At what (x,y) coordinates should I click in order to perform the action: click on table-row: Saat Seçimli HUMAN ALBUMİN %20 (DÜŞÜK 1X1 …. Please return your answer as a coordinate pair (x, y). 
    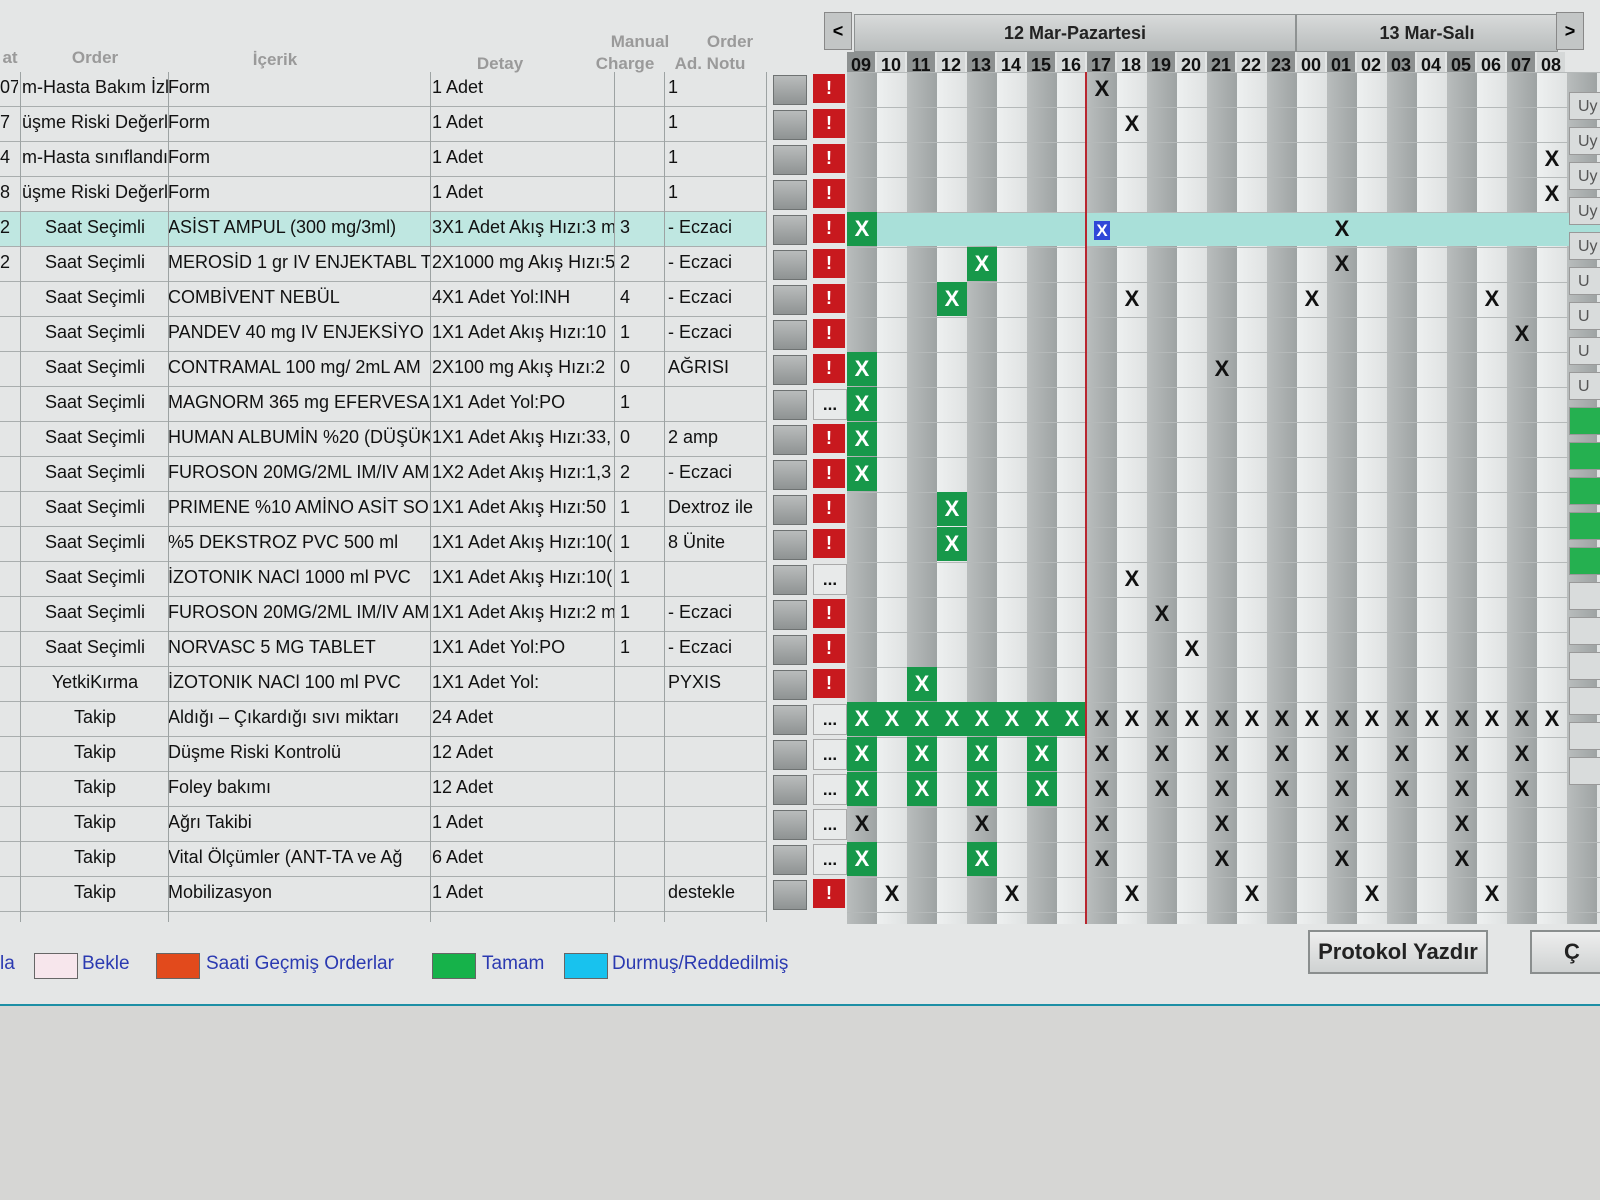
    Looking at the image, I should click on (422, 439).